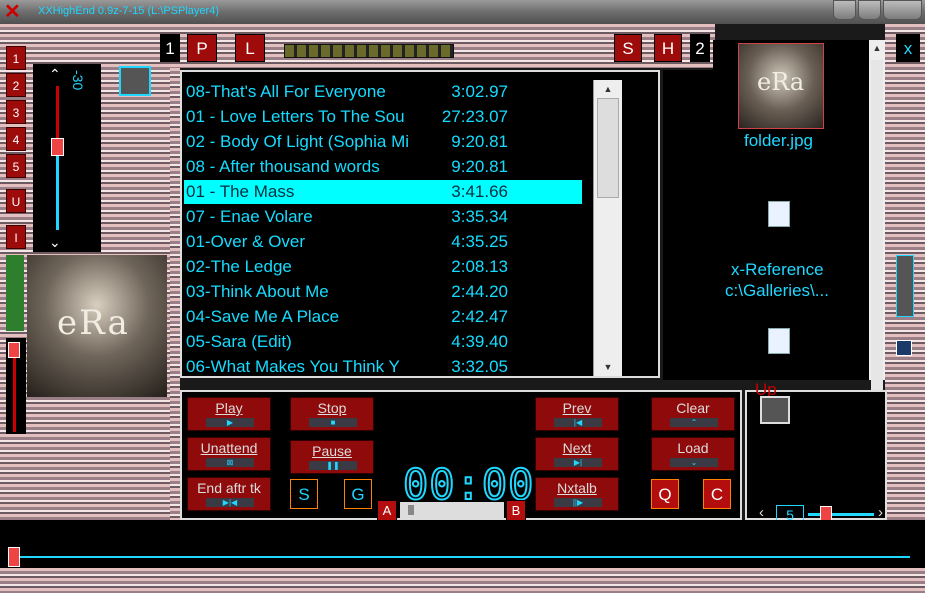 Image resolution: width=925 pixels, height=593 pixels. I want to click on preset-button-3: 3, so click(16, 112).